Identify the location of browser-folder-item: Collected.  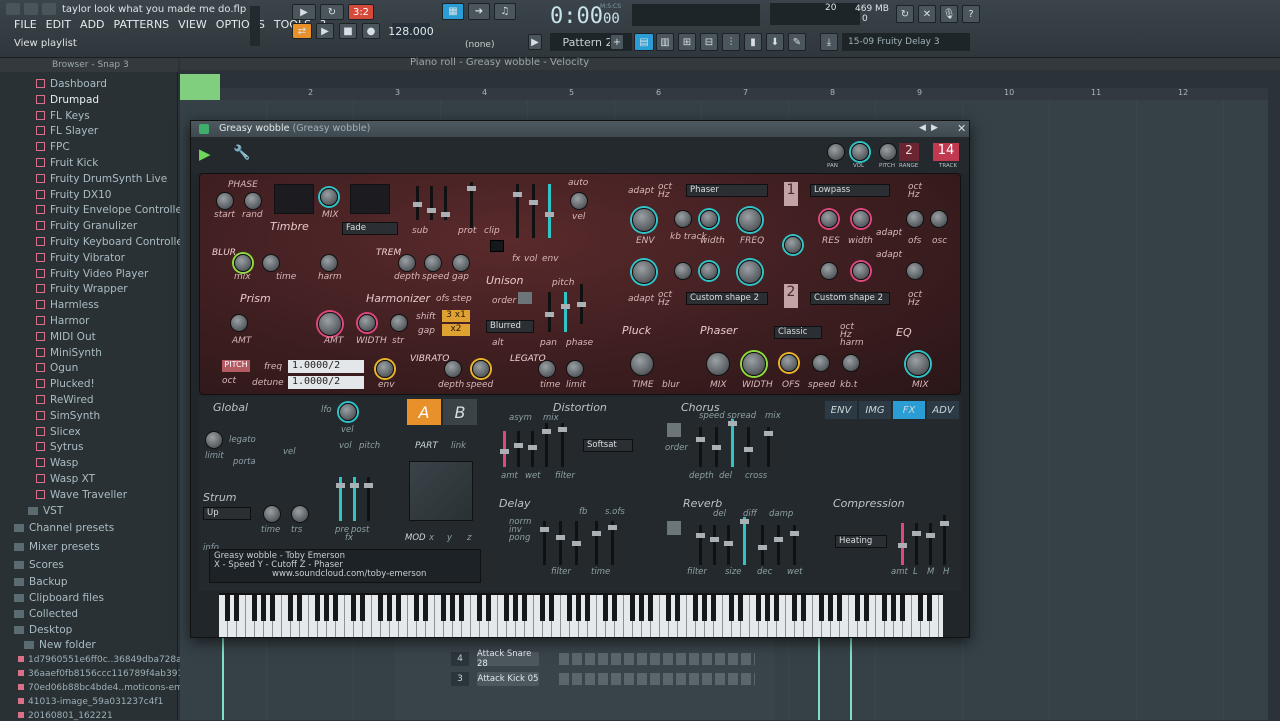
(46, 614).